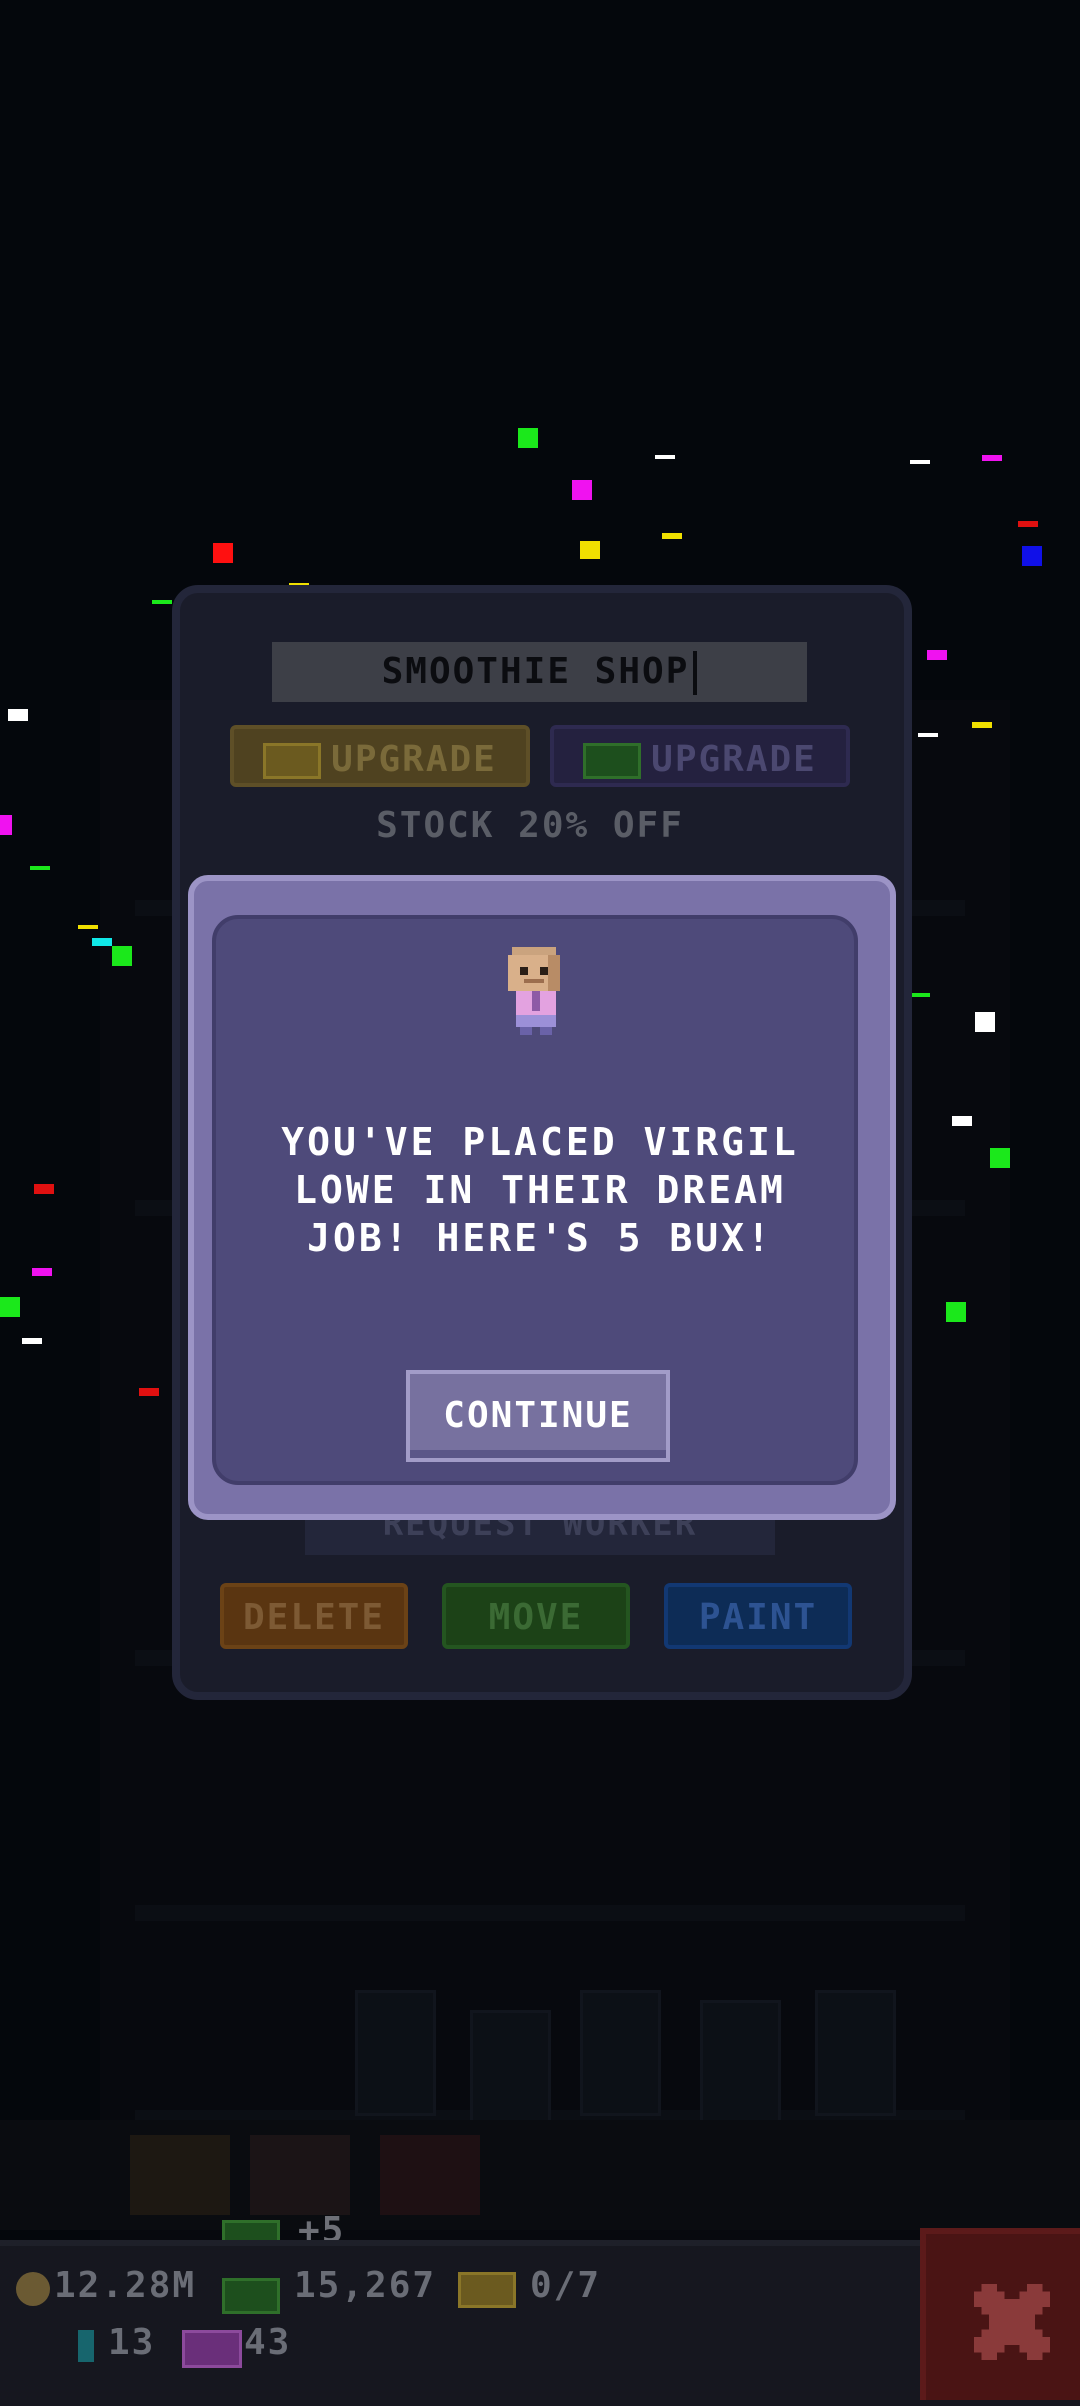 This screenshot has width=1080, height=2406. I want to click on delete-button: DELETE, so click(314, 1616).